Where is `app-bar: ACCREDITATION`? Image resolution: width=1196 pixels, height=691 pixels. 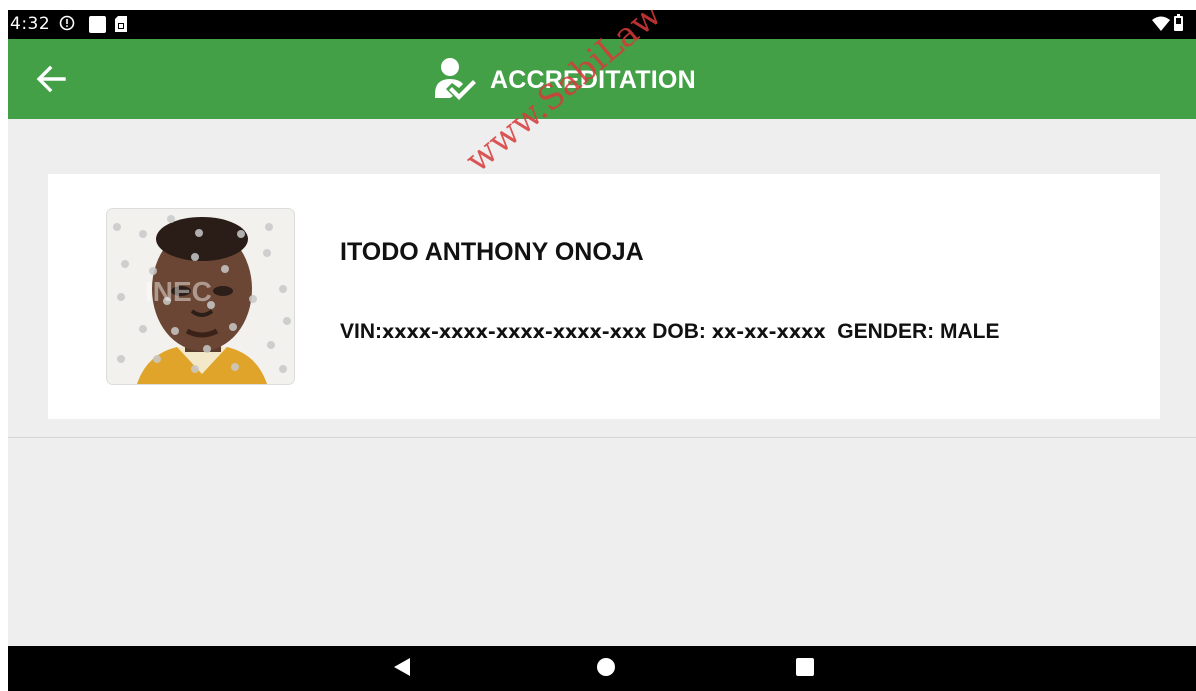 app-bar: ACCREDITATION is located at coordinates (602, 79).